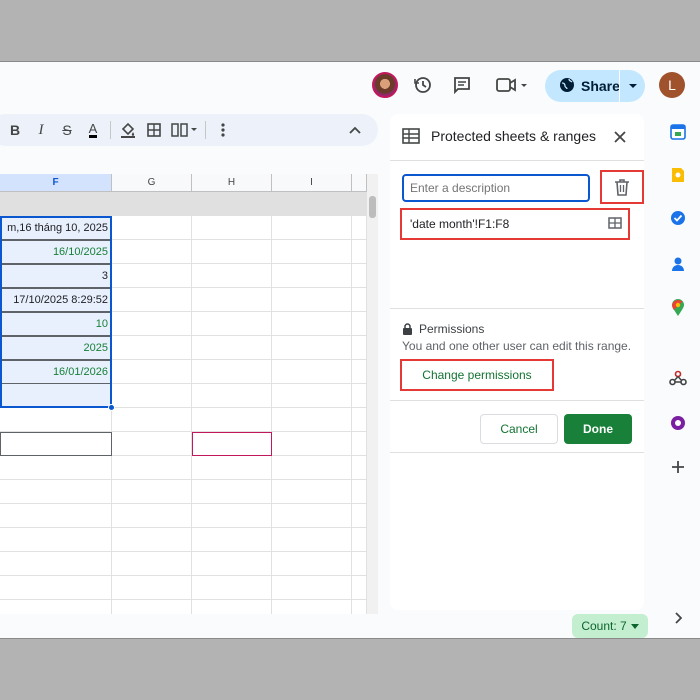  Describe the element at coordinates (56, 324) in the screenshot. I see `selected-cell: 10` at that location.